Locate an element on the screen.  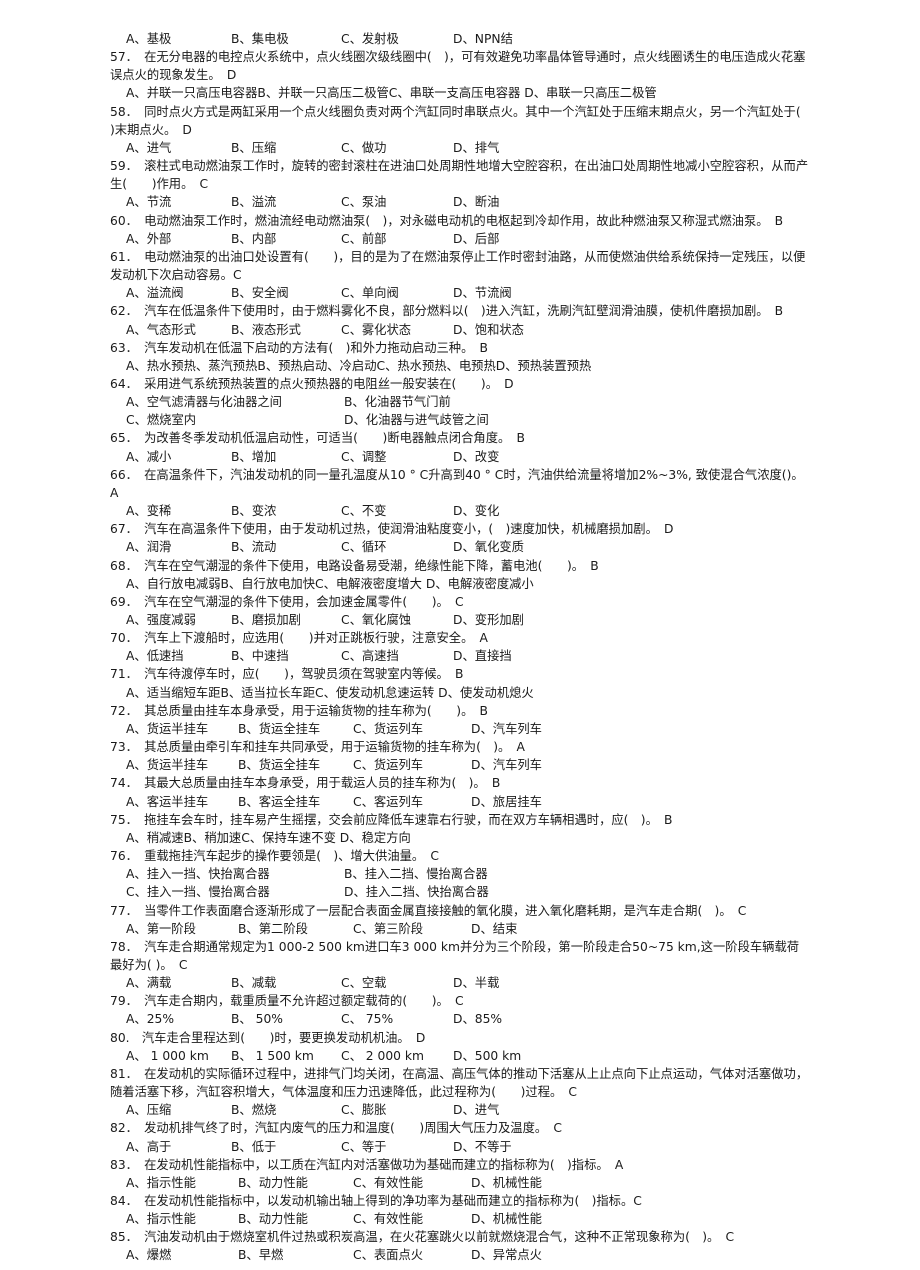
option-choice: C、客运列车 is located at coordinates (412, 802).